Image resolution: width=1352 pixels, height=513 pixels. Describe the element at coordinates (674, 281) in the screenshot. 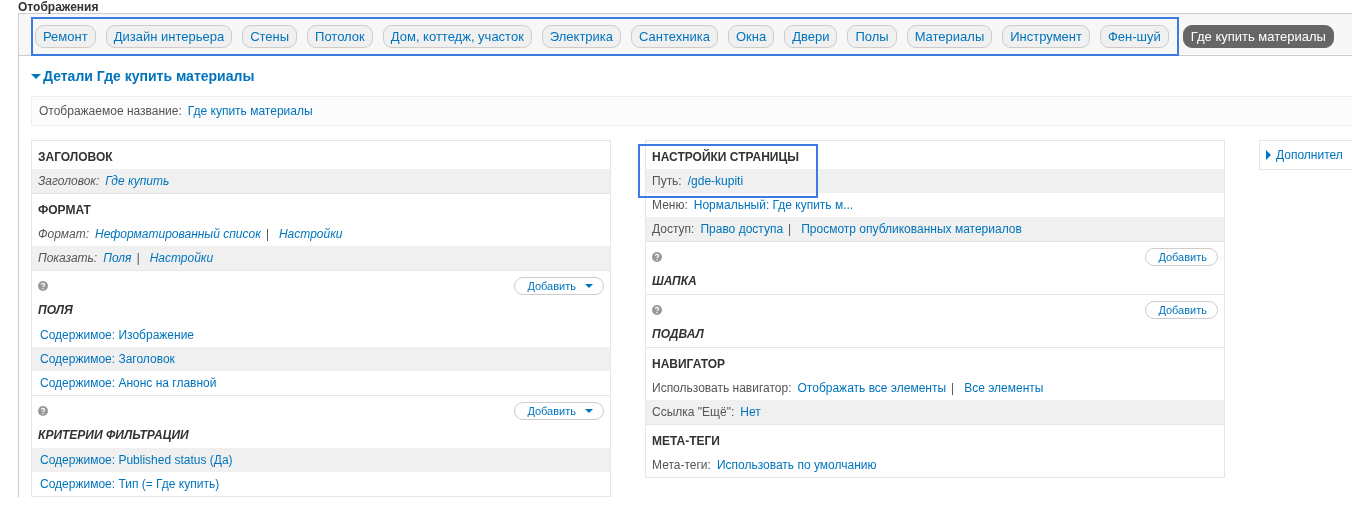

I see `section-title: ШАПКА` at that location.